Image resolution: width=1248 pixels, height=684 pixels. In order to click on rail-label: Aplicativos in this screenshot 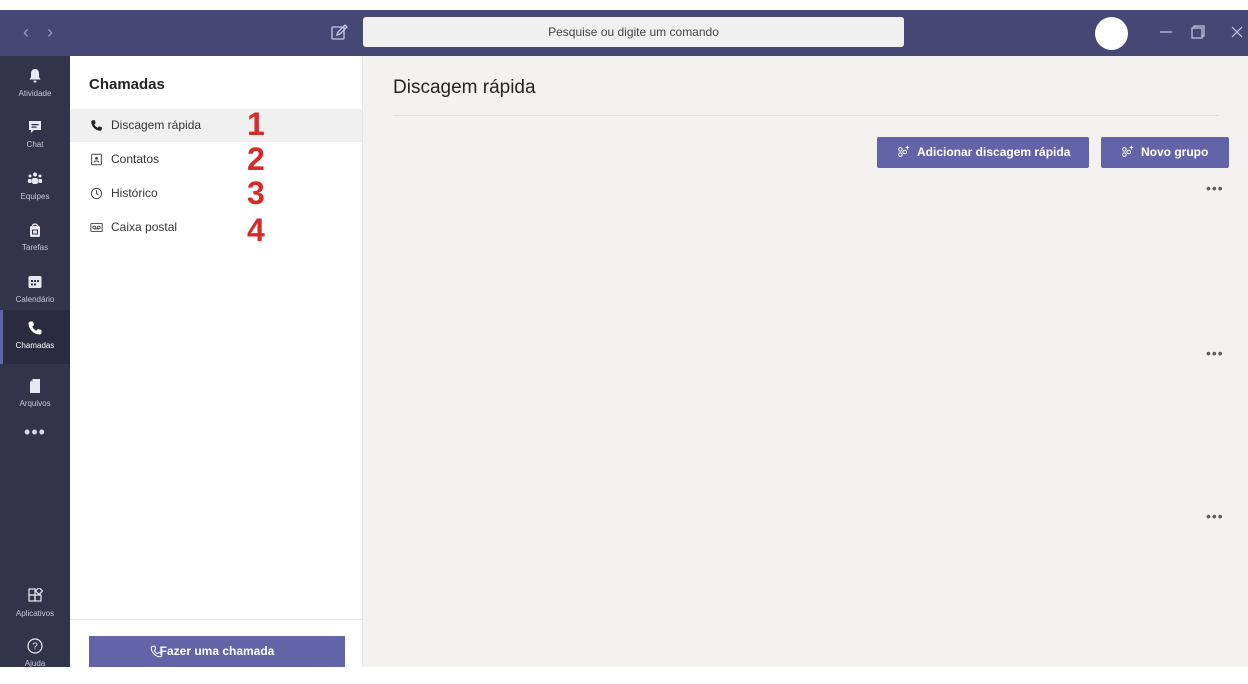, I will do `click(35, 613)`.